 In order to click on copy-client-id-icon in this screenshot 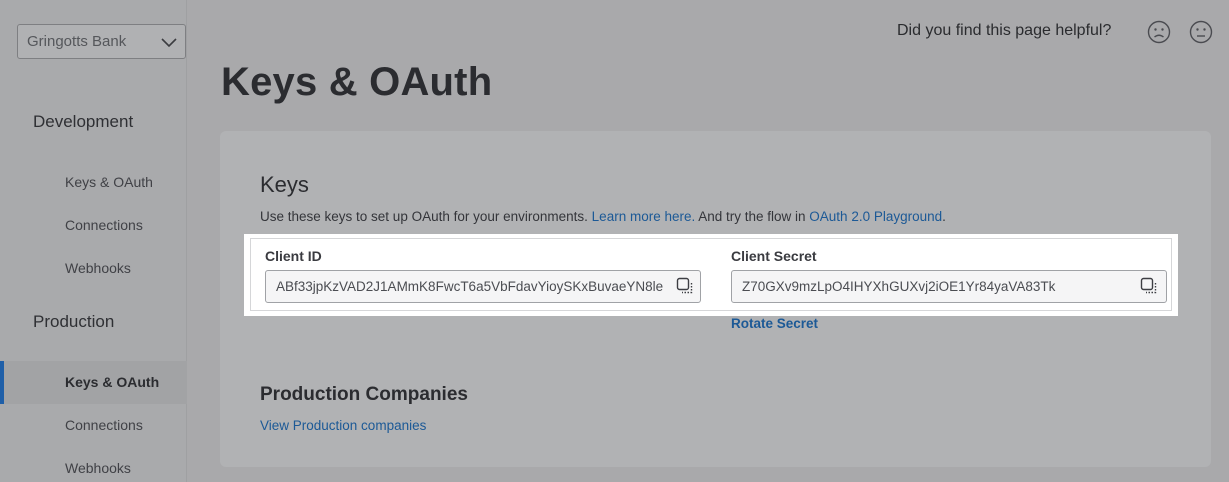, I will do `click(685, 286)`.